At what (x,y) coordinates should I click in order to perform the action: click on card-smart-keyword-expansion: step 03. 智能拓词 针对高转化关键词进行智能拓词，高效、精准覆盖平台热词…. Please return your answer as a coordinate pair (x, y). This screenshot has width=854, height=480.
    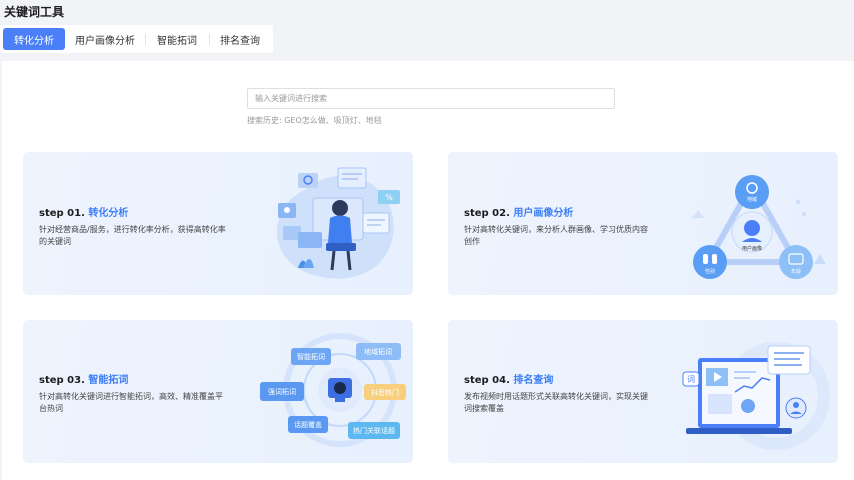
    Looking at the image, I should click on (218, 391).